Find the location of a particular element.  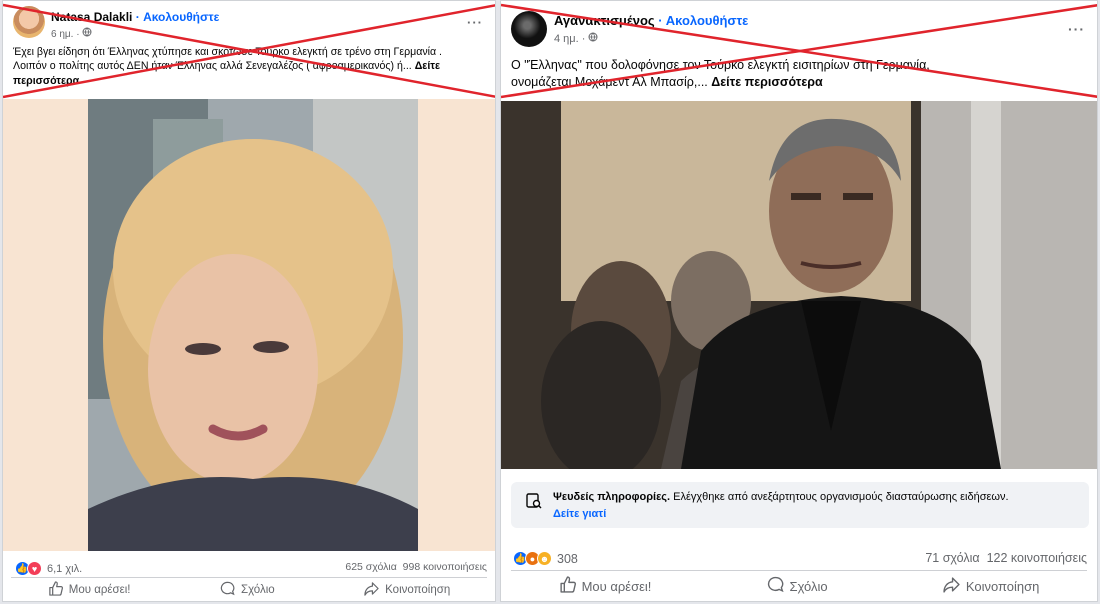

author-line: Αγανακτισμένος · Ακολουθήστε is located at coordinates (651, 20).